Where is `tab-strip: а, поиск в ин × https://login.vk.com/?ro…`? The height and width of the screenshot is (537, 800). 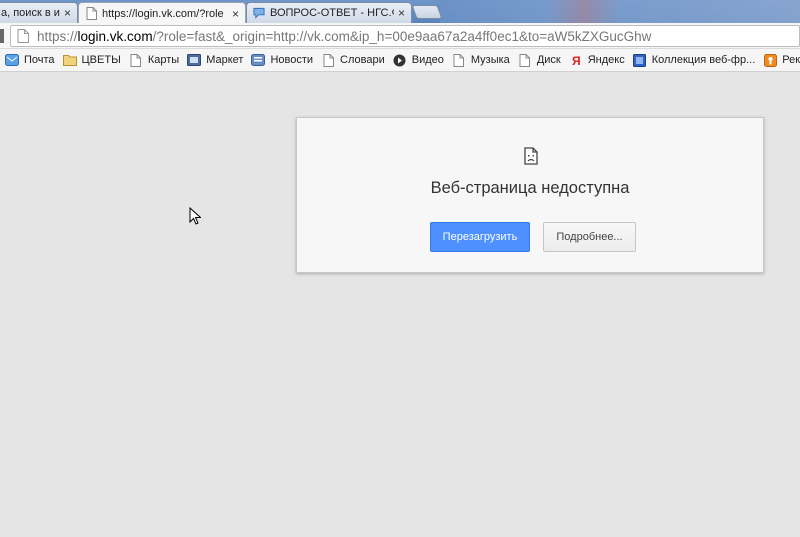 tab-strip: а, поиск в ин × https://login.vk.com/?ro… is located at coordinates (400, 11).